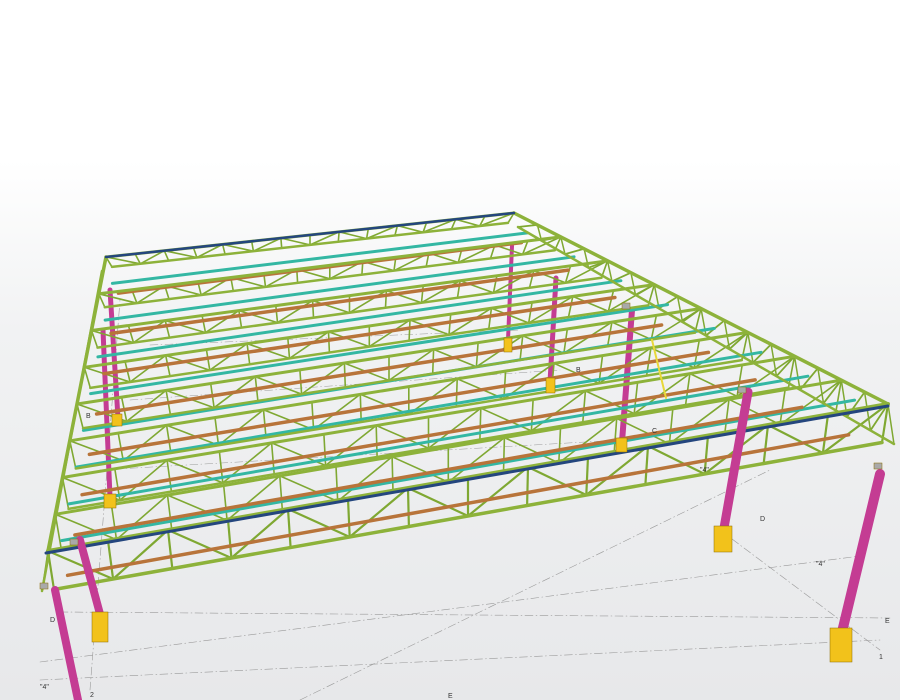 The height and width of the screenshot is (700, 900). What do you see at coordinates (88, 416) in the screenshot?
I see `grid-label-b-left: B` at bounding box center [88, 416].